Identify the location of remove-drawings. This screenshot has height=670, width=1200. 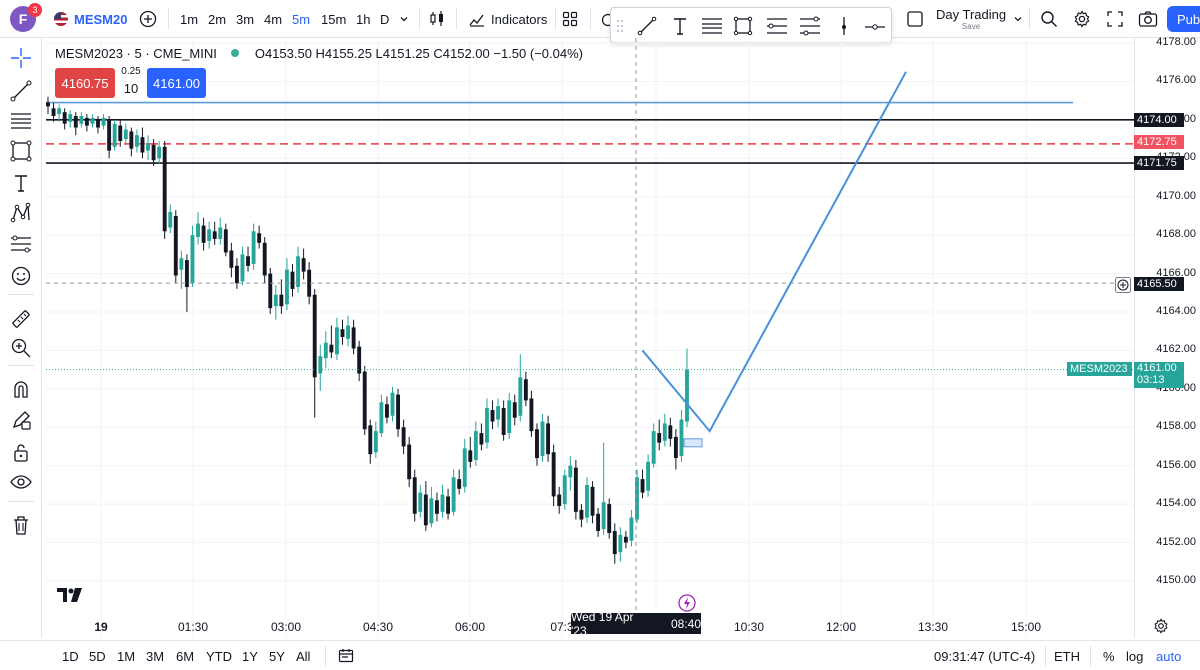
(21, 525).